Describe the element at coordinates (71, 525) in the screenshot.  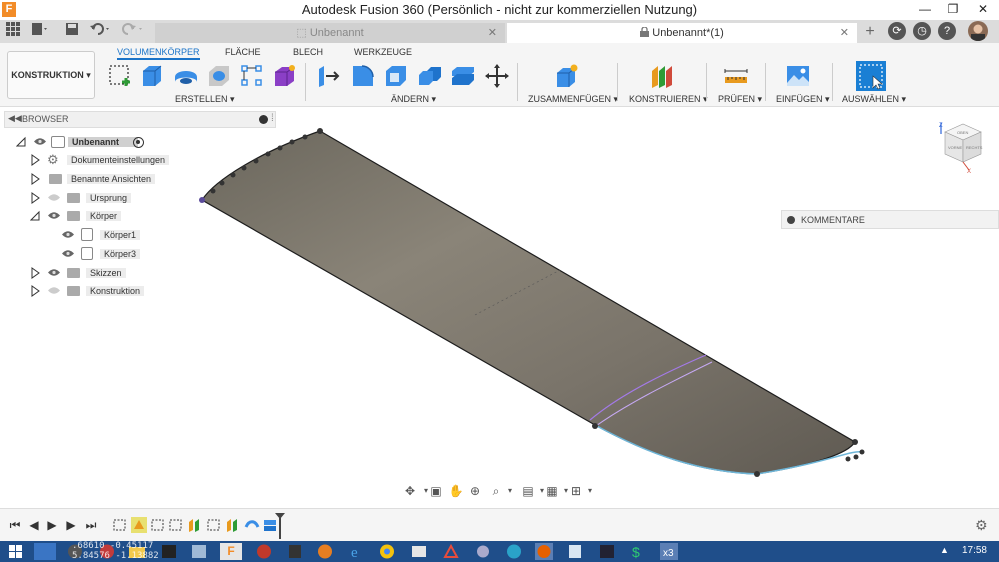
I see `step-forward-icon: ▶` at that location.